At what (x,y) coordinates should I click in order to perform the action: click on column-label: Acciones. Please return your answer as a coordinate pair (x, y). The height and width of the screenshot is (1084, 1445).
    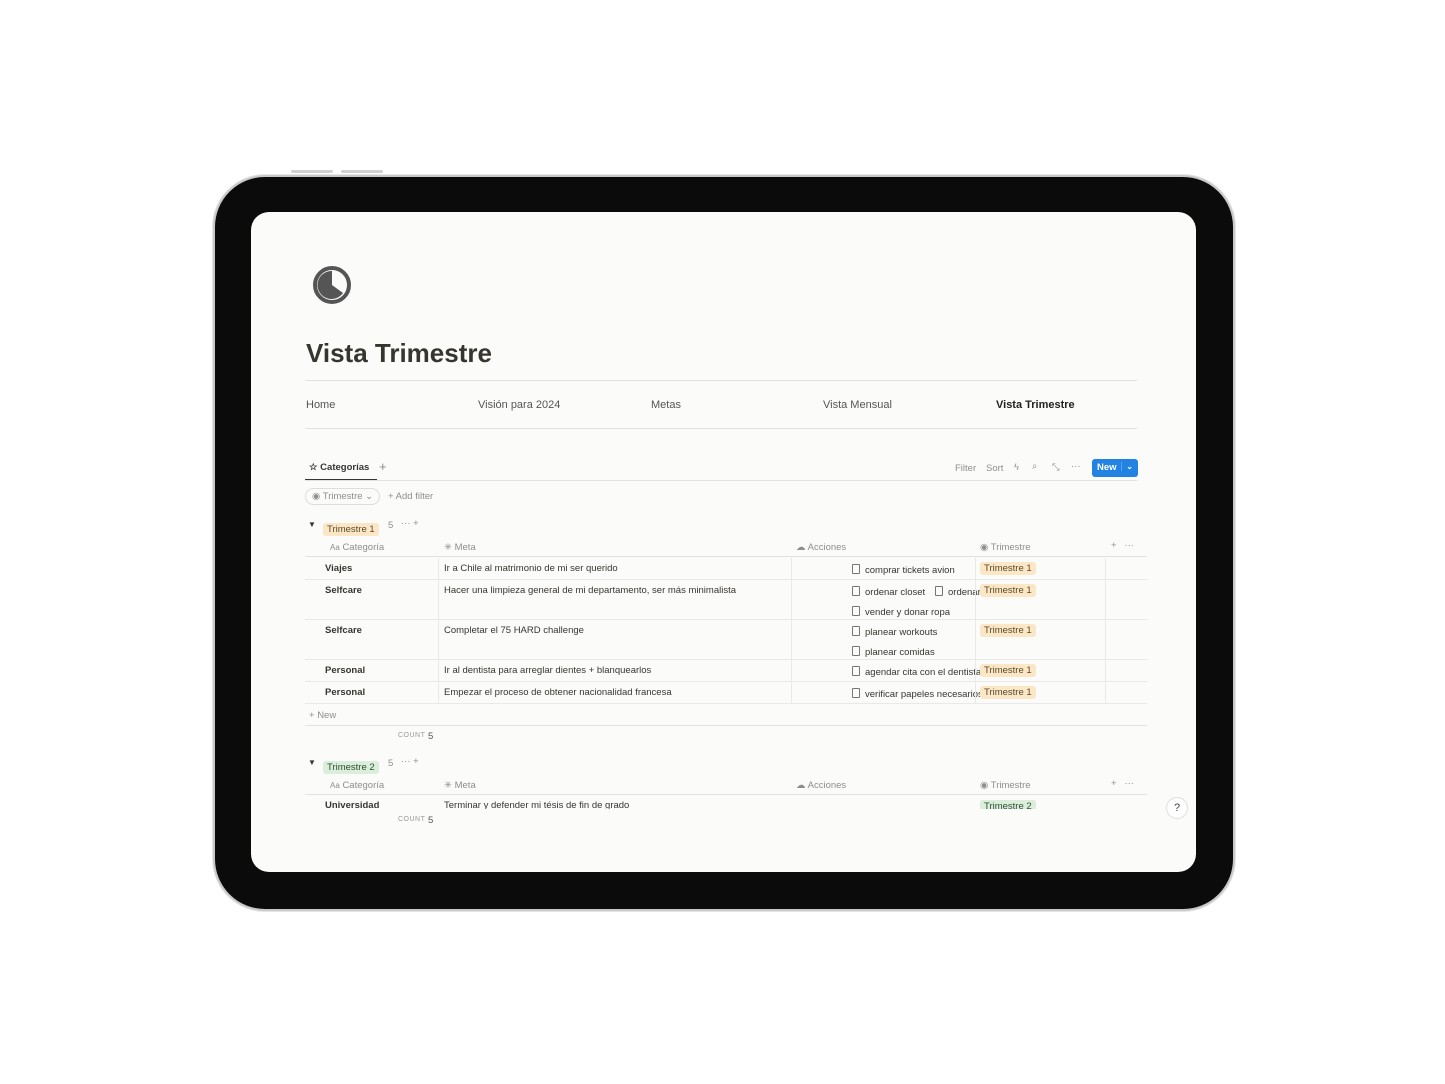
    Looking at the image, I should click on (827, 547).